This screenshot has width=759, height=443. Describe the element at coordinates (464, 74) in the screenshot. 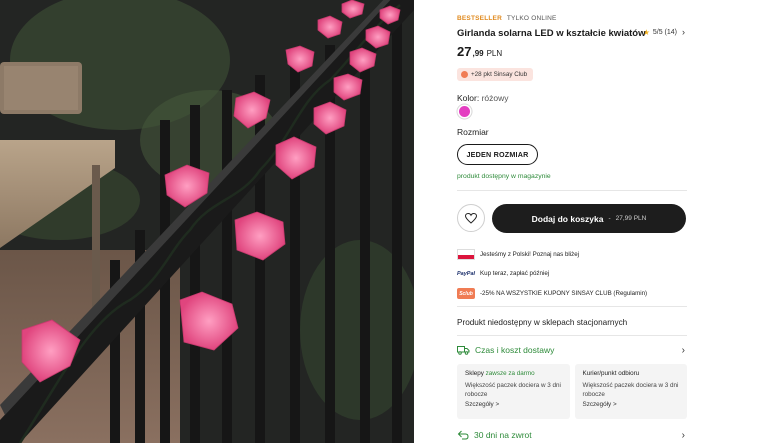

I see `club-coin-icon` at that location.